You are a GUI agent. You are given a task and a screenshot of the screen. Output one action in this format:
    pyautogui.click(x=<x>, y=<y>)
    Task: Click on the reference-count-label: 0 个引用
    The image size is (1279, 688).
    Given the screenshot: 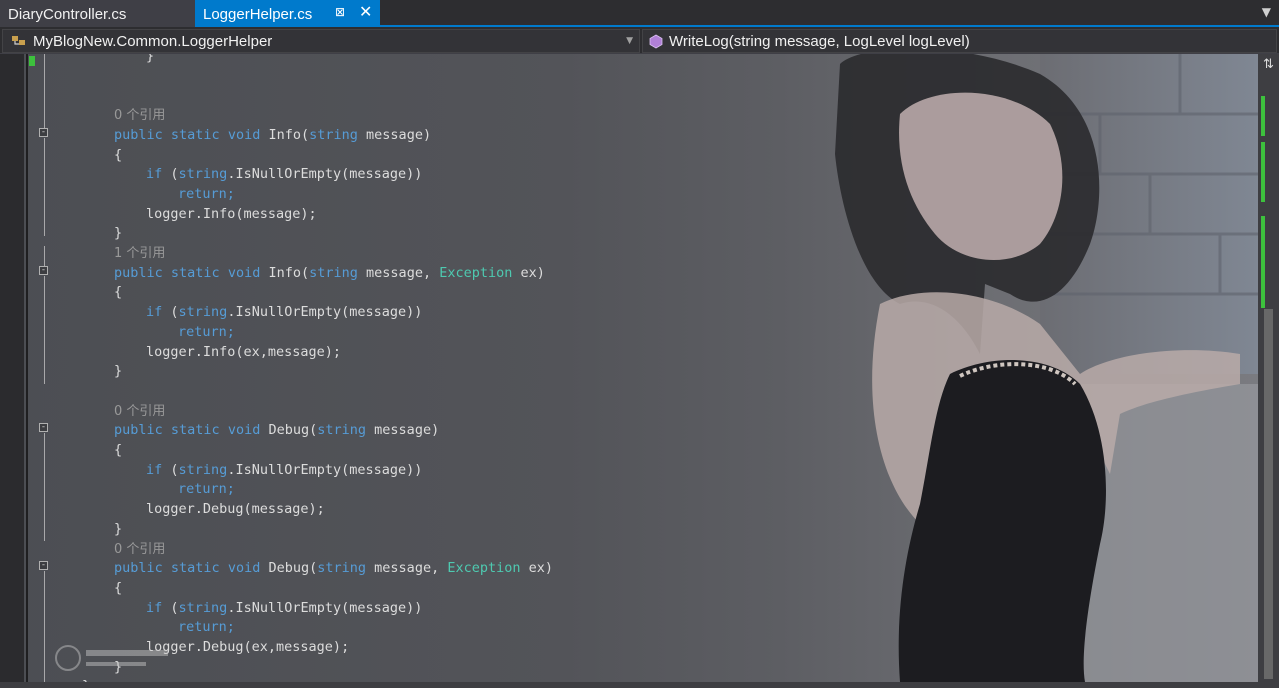 What is the action you would take?
    pyautogui.click(x=140, y=116)
    